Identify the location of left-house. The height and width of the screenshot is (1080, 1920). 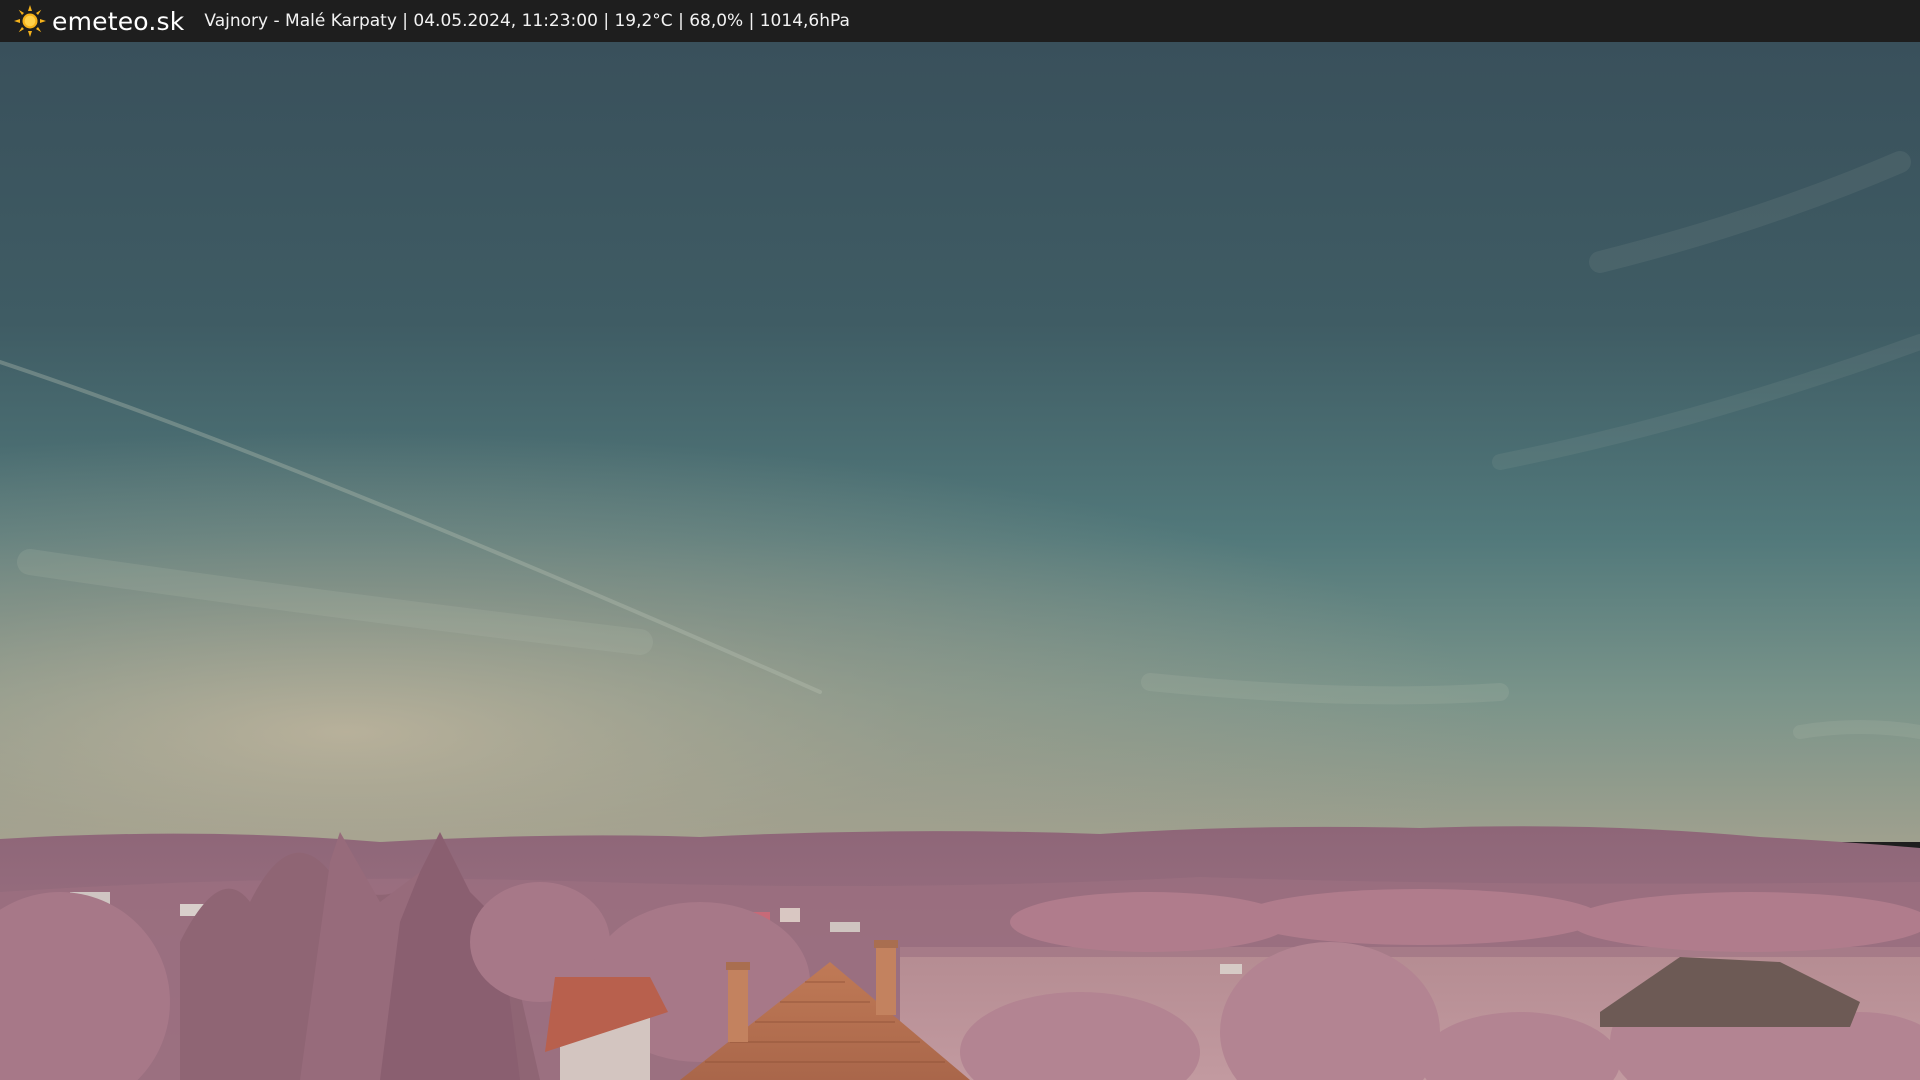
(606, 1028).